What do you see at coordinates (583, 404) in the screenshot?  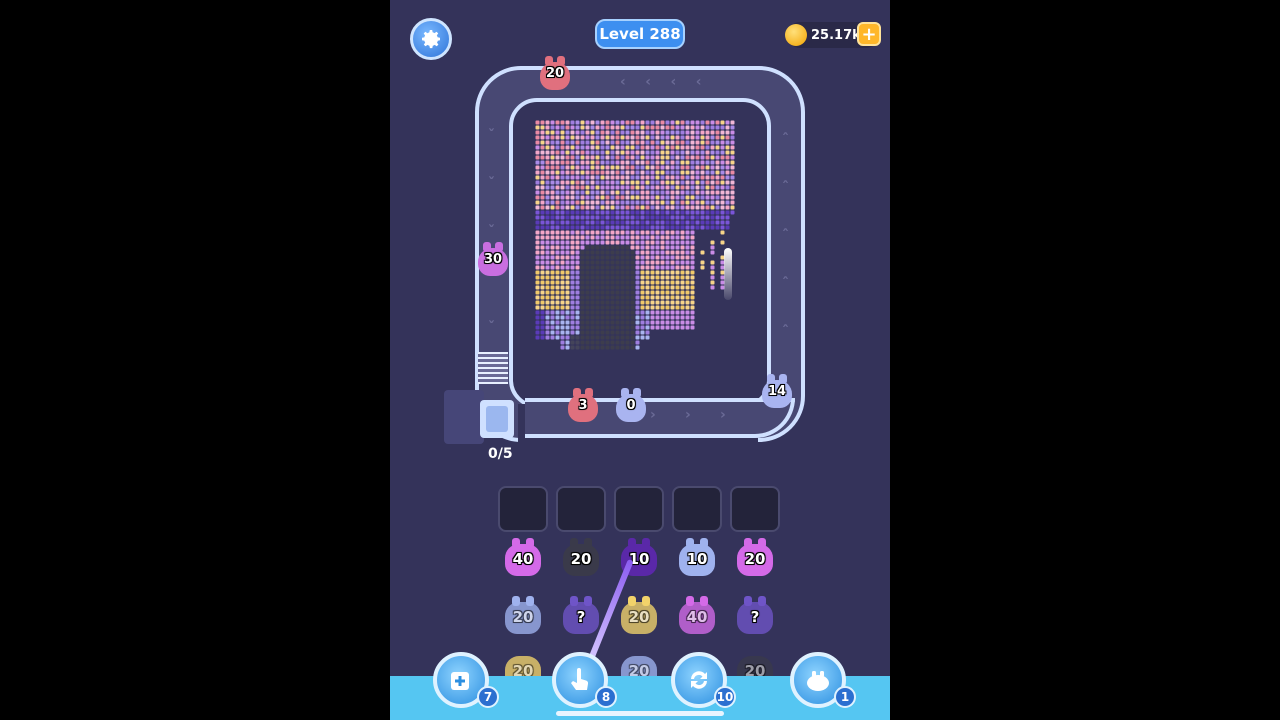 I see `track-pig: 3` at bounding box center [583, 404].